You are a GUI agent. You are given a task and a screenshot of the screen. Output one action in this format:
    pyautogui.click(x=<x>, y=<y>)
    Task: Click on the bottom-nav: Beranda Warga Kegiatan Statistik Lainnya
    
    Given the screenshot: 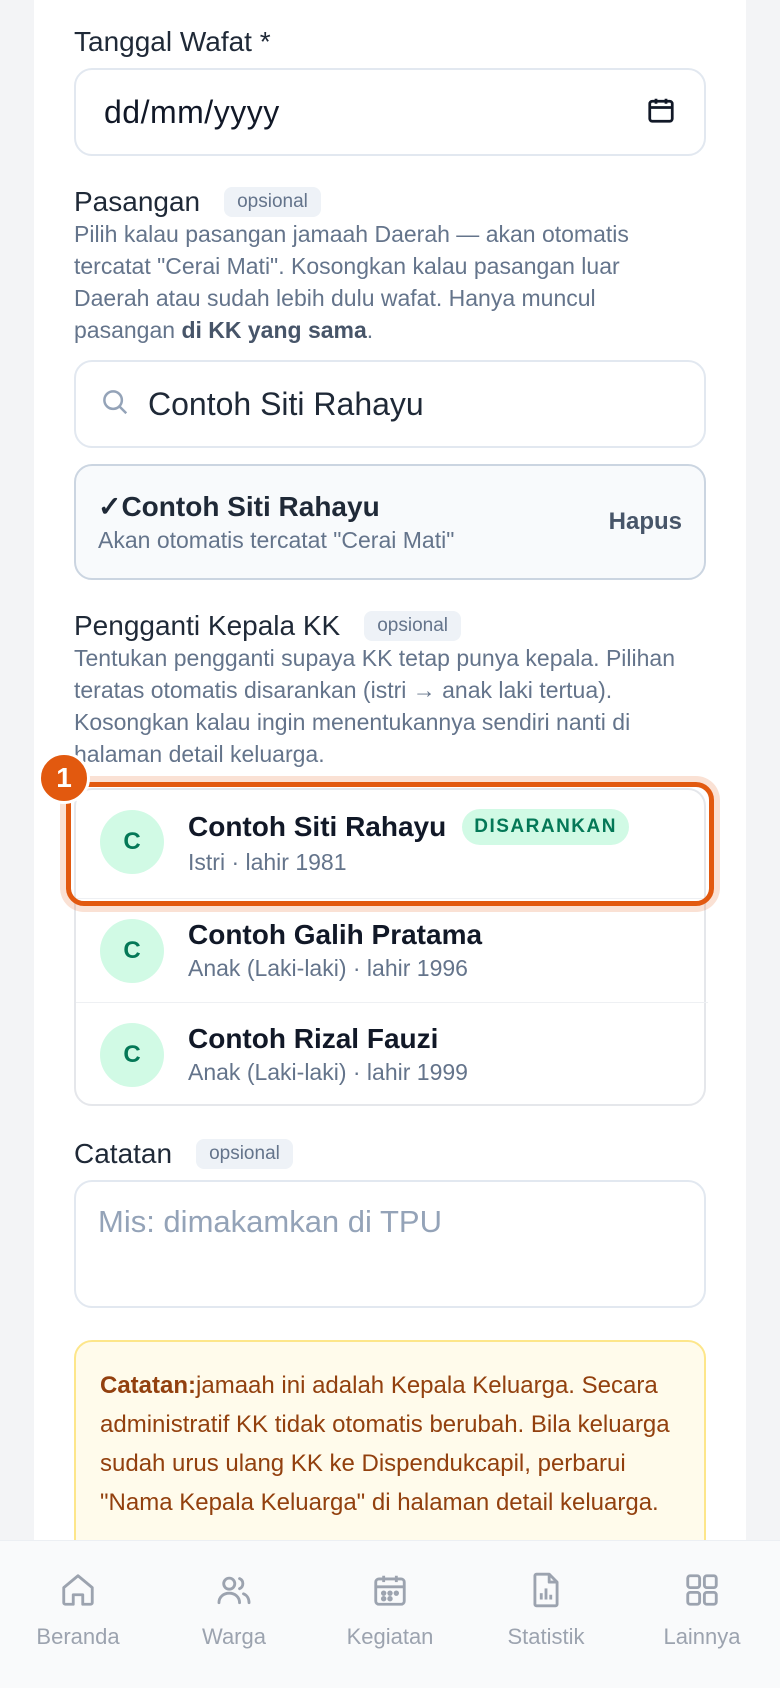 What is the action you would take?
    pyautogui.click(x=390, y=1614)
    